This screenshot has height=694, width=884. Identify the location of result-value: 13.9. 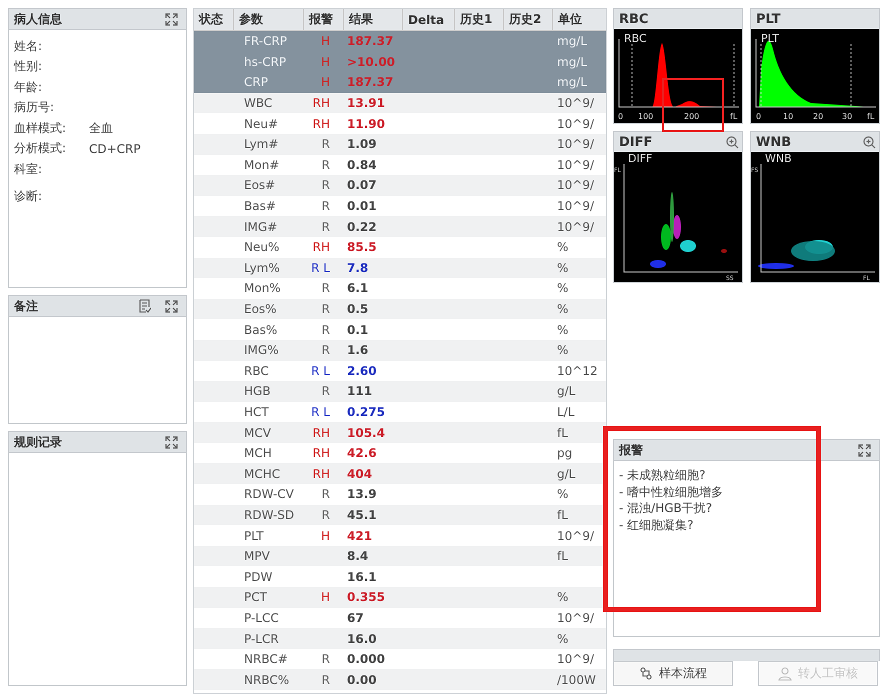
(362, 494).